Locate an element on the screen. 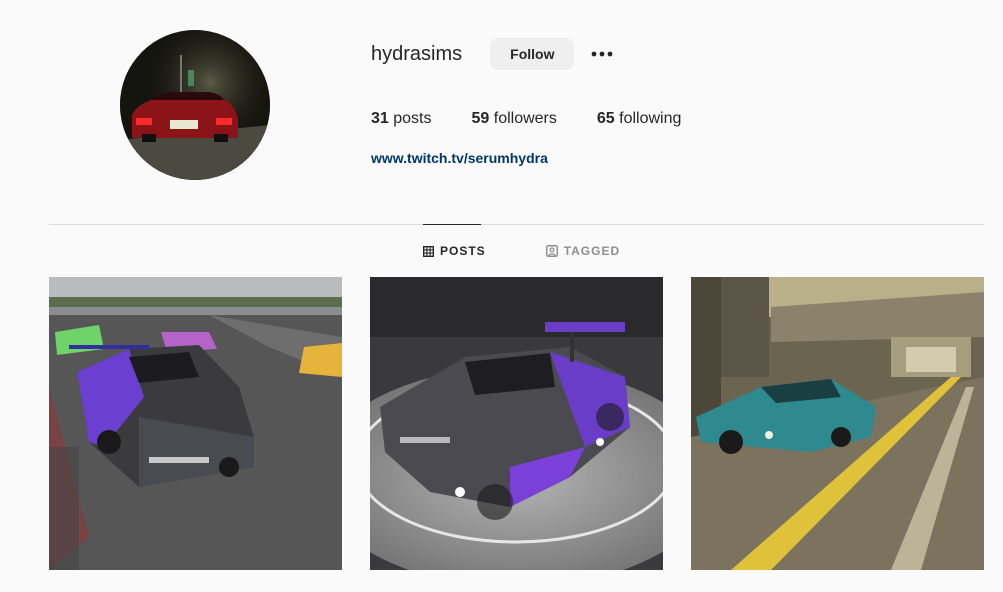 The width and height of the screenshot is (1003, 592). posts-stat: 31 posts is located at coordinates (401, 119).